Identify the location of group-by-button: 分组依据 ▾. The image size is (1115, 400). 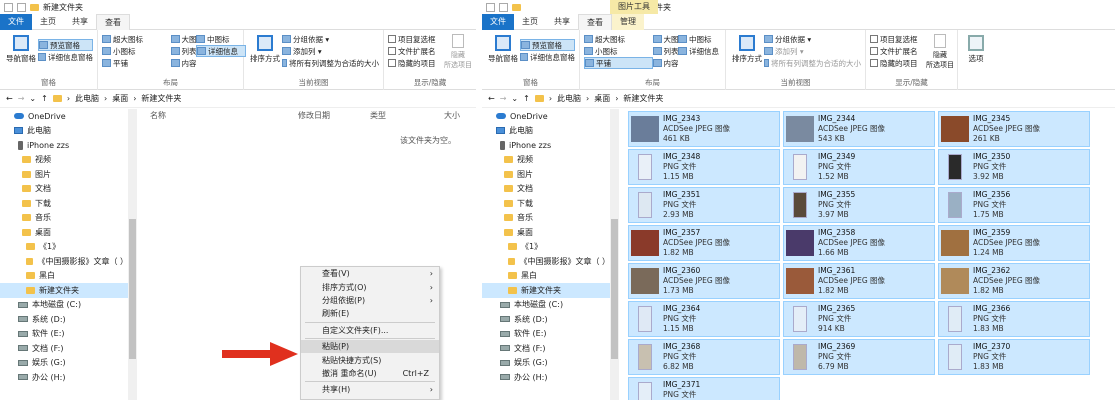
(330, 39).